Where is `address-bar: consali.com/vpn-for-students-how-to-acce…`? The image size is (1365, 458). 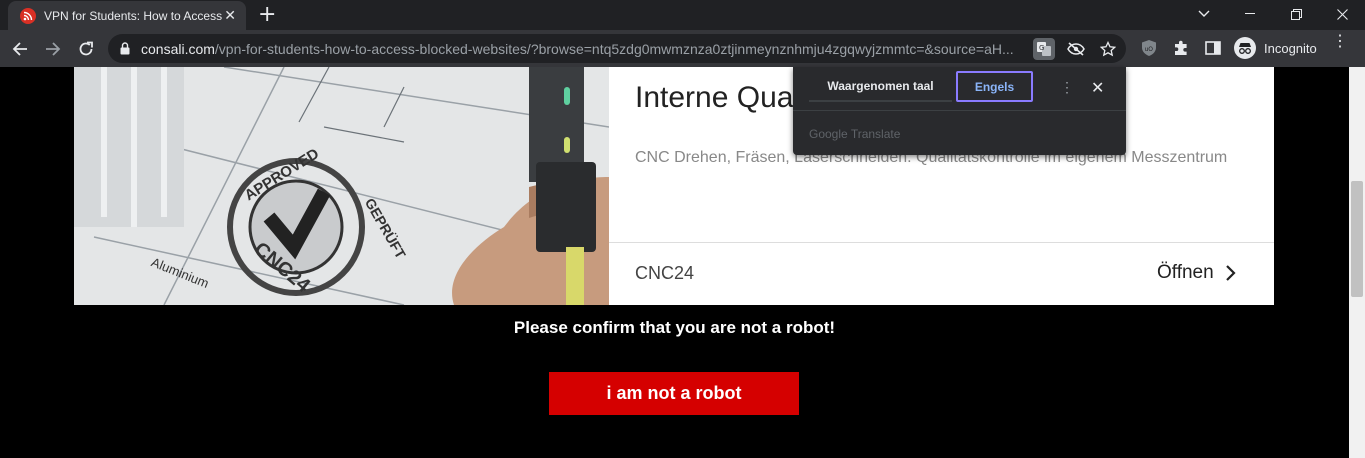
address-bar: consali.com/vpn-for-students-how-to-acce… is located at coordinates (617, 48).